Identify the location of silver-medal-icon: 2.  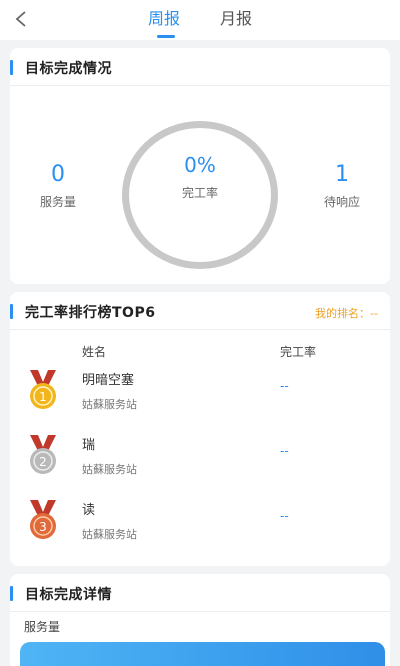
(43, 454).